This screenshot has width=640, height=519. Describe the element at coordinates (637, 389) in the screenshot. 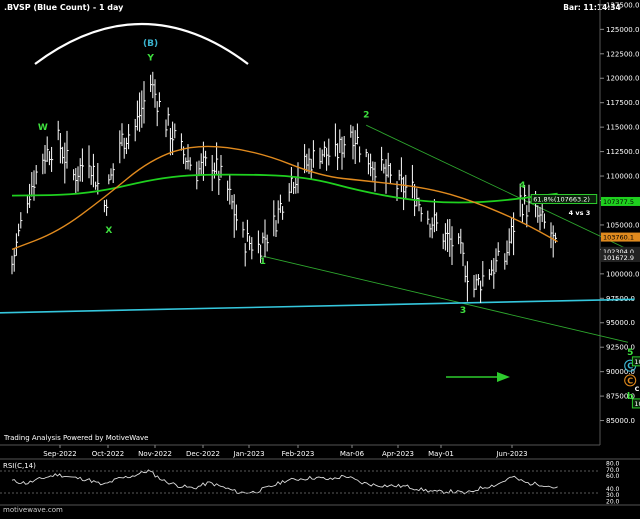

I see `annotation-label: C vs A (Zig Zag)` at that location.